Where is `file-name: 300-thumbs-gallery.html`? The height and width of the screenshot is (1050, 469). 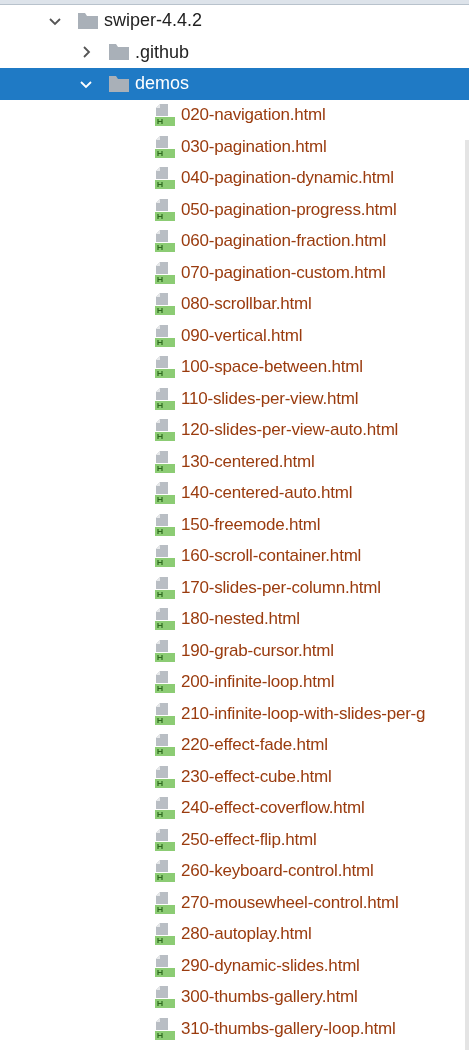 file-name: 300-thumbs-gallery.html is located at coordinates (269, 997).